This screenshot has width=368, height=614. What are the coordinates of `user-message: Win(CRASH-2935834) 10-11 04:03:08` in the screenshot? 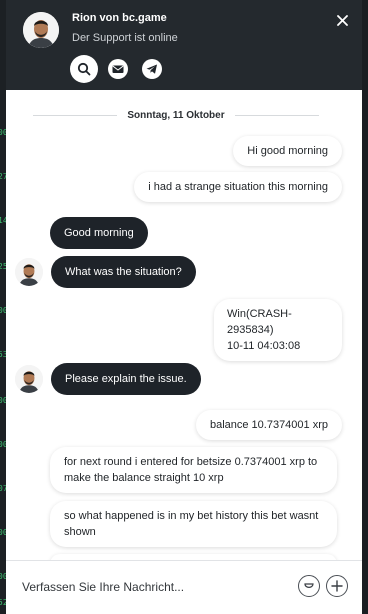 It's located at (278, 330).